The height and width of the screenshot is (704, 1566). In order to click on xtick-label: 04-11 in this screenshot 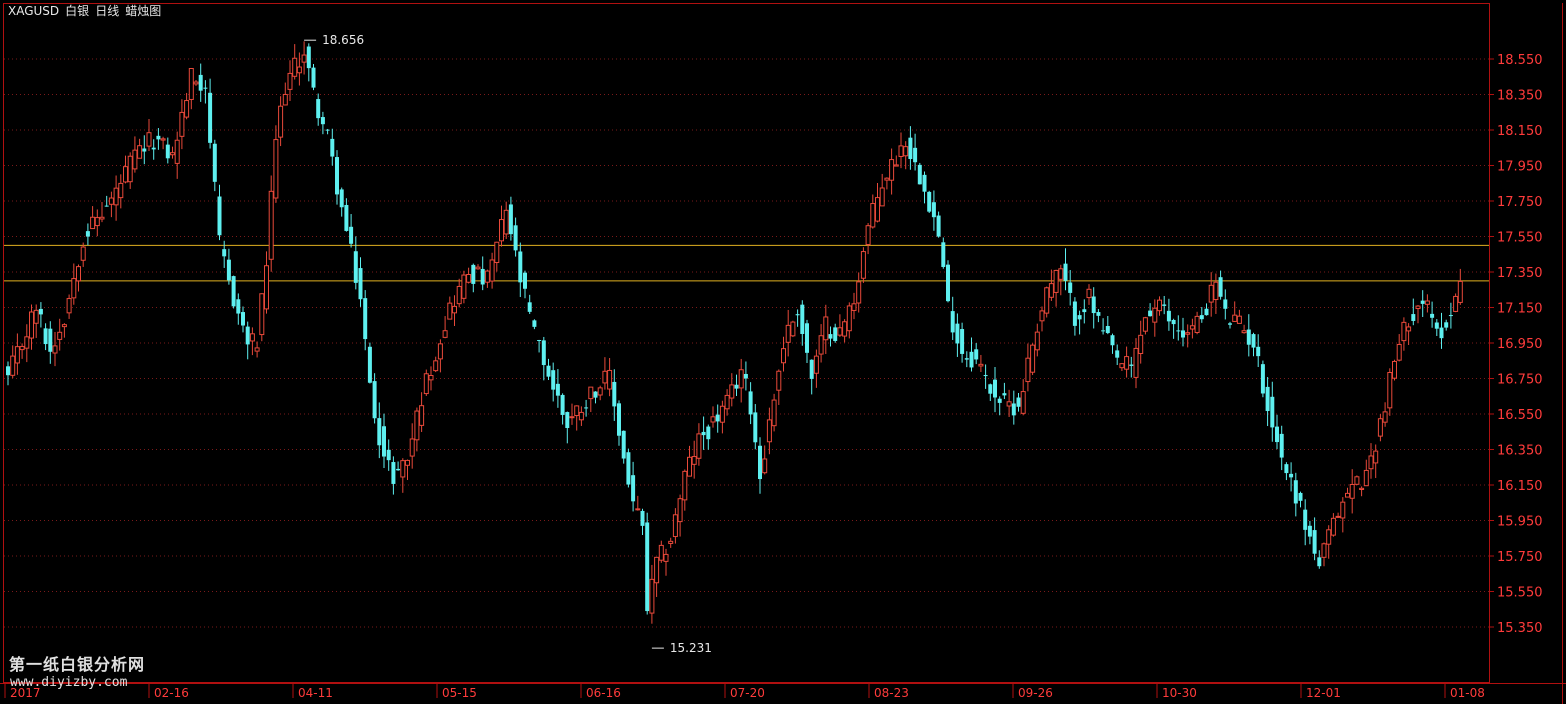, I will do `click(315, 693)`.